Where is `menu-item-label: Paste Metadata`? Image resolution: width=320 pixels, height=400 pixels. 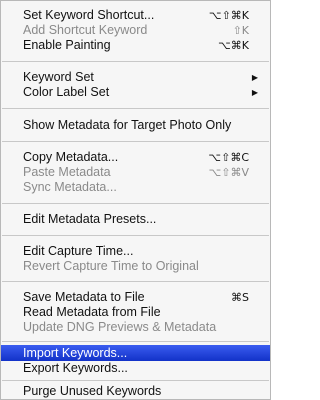
menu-item-label: Paste Metadata is located at coordinates (67, 172).